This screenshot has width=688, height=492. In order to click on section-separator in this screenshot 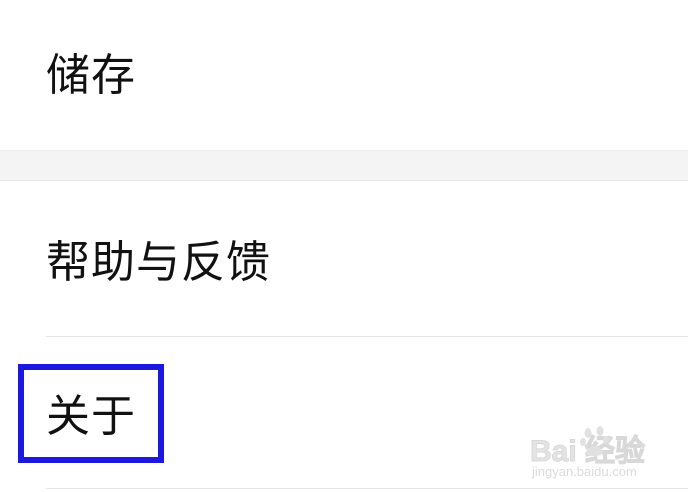, I will do `click(344, 165)`.